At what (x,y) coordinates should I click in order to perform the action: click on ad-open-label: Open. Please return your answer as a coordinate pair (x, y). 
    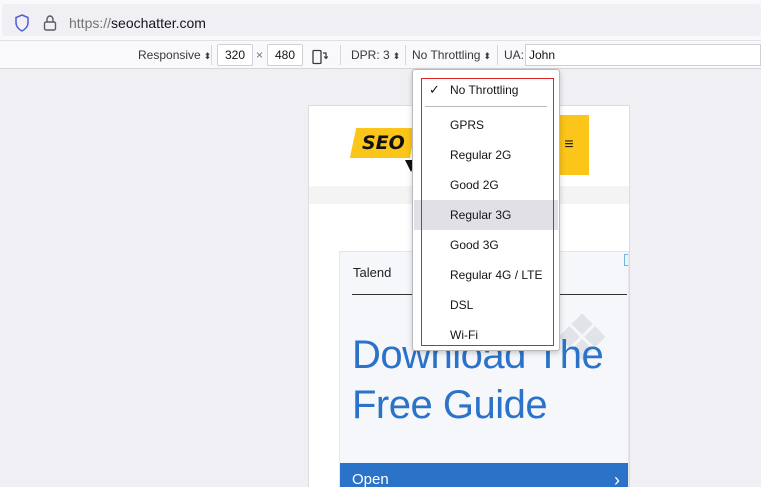
    Looking at the image, I should click on (370, 479).